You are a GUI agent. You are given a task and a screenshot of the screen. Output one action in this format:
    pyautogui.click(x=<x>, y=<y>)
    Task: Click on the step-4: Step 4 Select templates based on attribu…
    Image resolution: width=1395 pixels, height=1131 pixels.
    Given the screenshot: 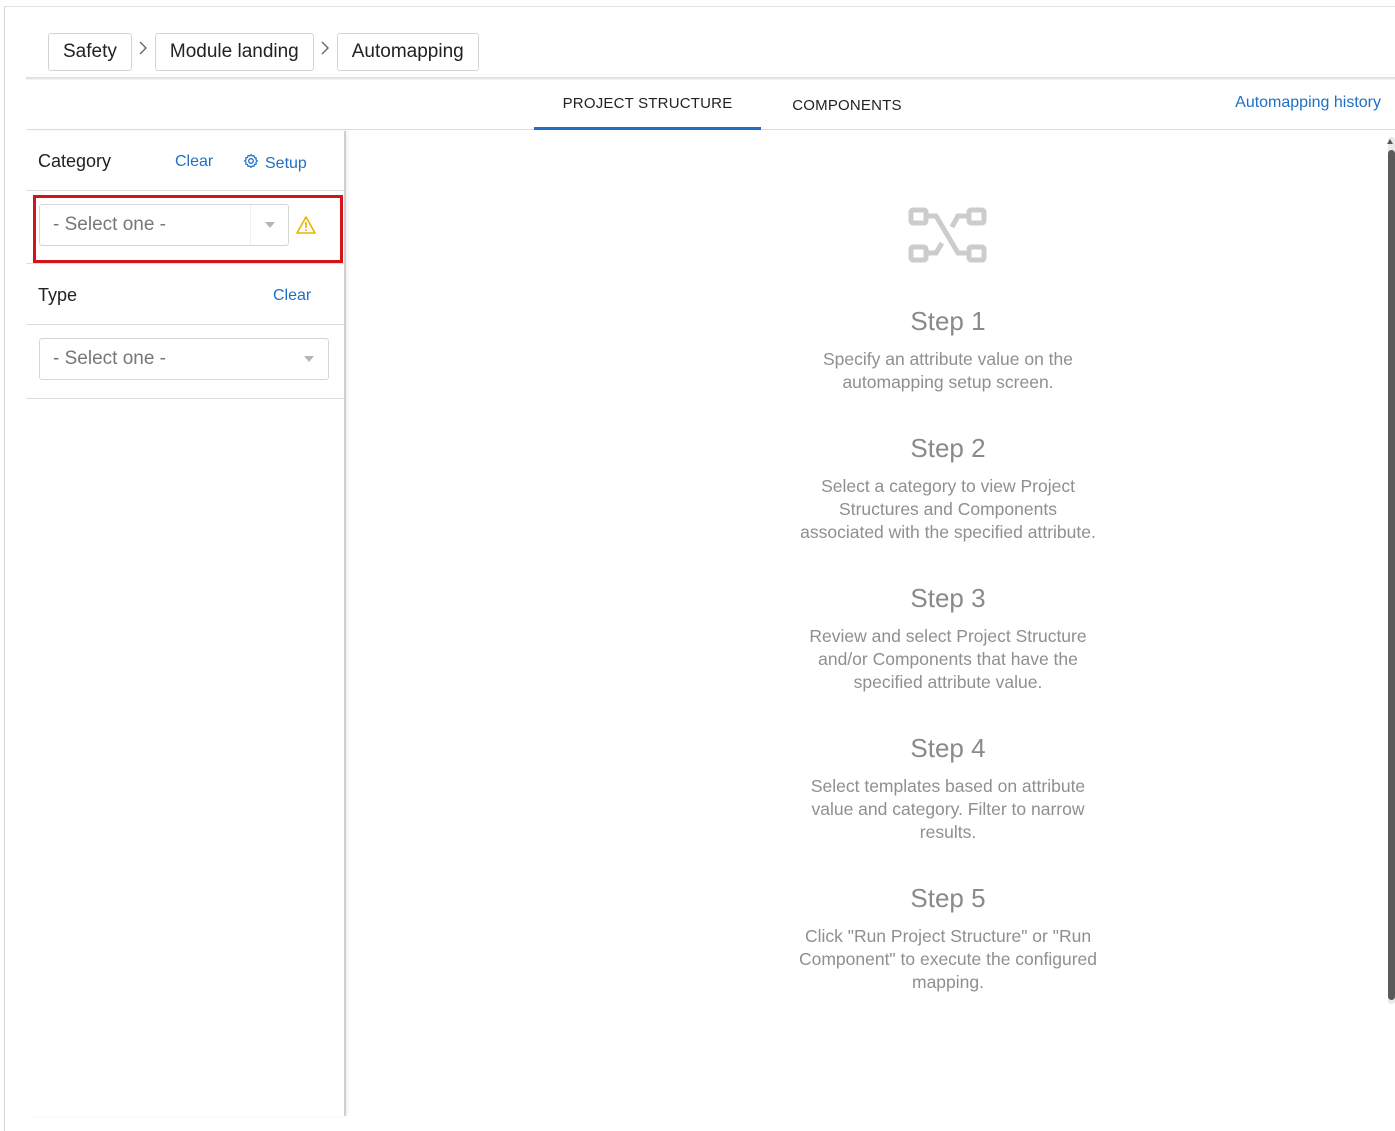 What is the action you would take?
    pyautogui.click(x=948, y=788)
    